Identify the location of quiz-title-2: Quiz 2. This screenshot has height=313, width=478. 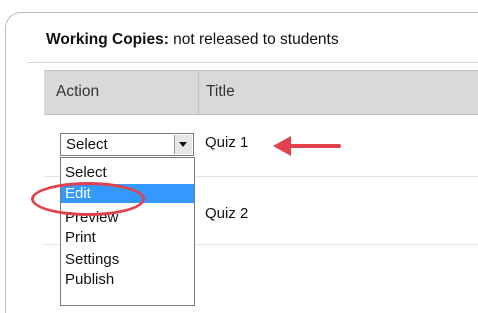
(226, 213).